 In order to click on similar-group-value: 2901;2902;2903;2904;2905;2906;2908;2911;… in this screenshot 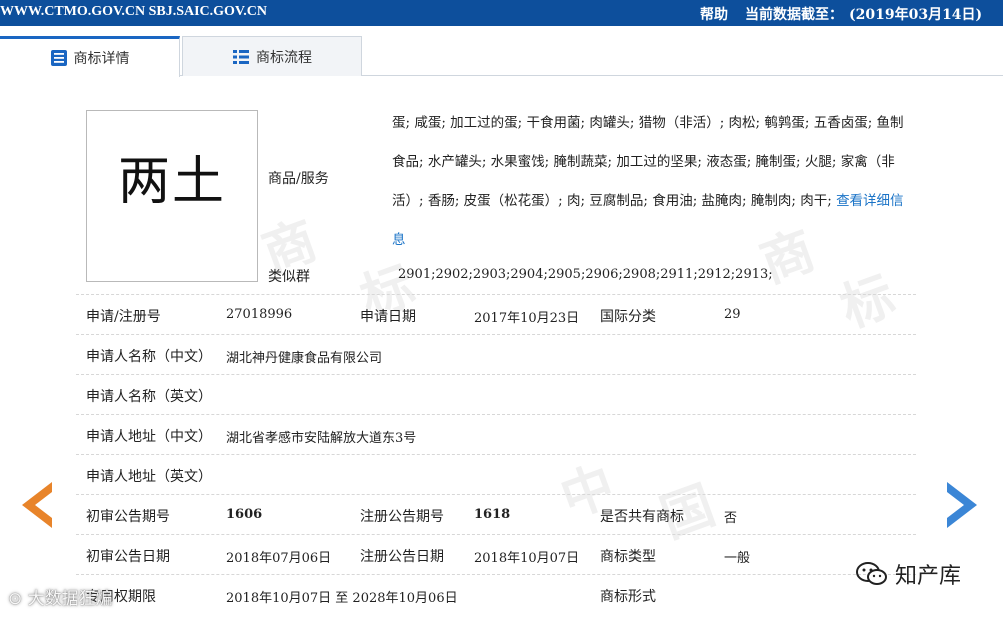, I will do `click(585, 274)`.